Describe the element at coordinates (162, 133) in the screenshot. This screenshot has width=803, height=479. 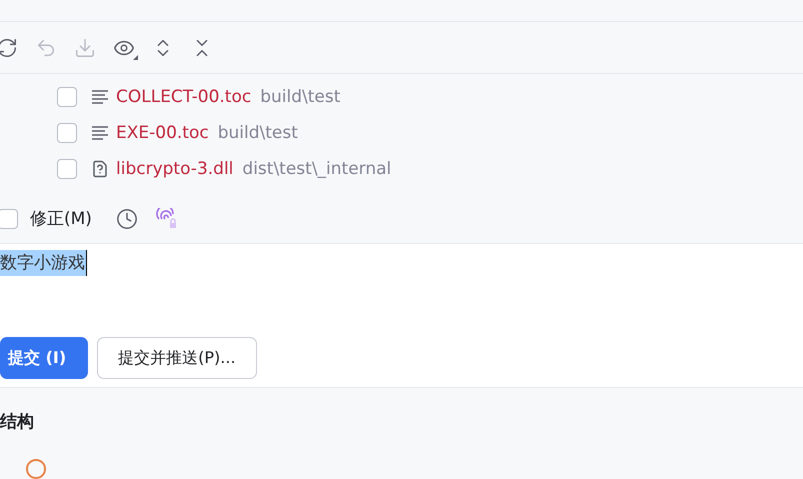
I see `file-name: EXE-00.toc` at that location.